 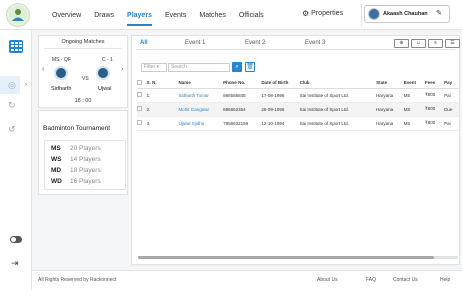 What do you see at coordinates (315, 43) in the screenshot?
I see `tab-event-3: Event 3` at bounding box center [315, 43].